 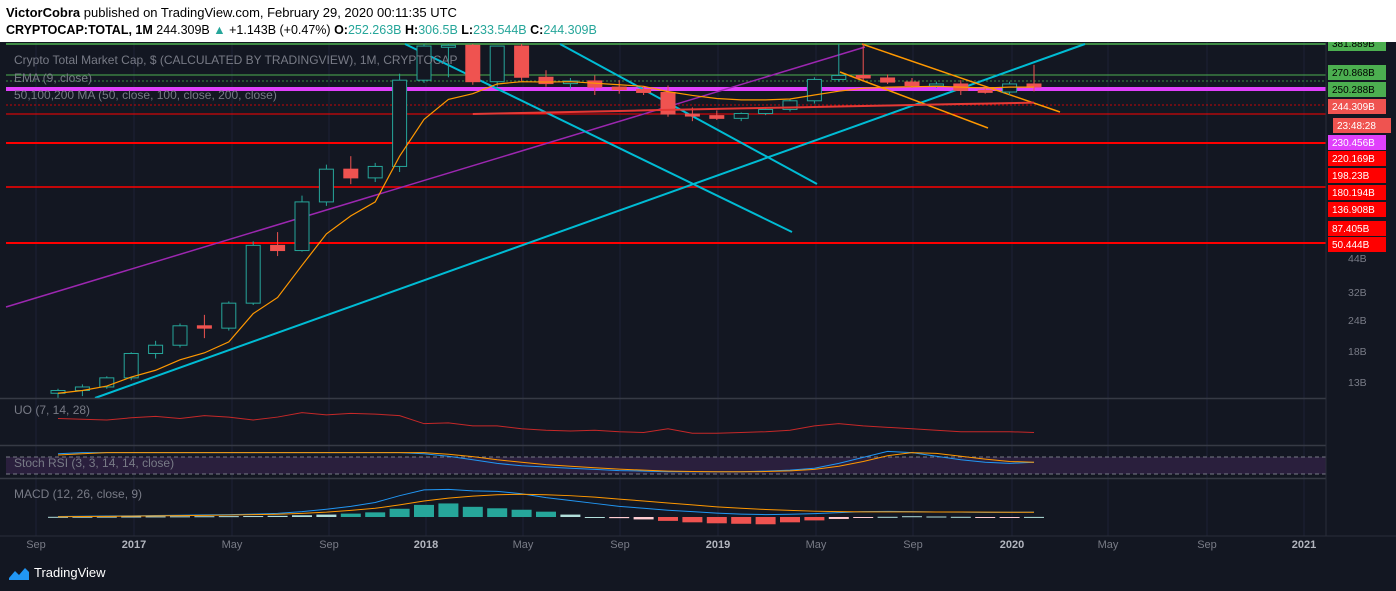 What do you see at coordinates (1353, 90) in the screenshot?
I see `price-label-text: 250.288B` at bounding box center [1353, 90].